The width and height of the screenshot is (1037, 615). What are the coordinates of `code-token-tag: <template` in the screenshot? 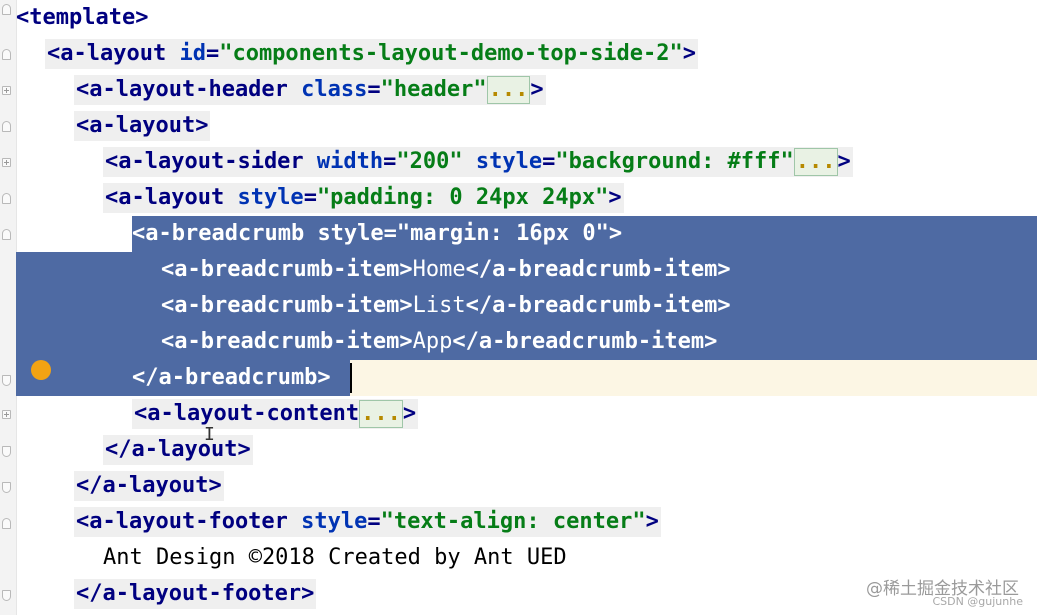 It's located at (76, 17).